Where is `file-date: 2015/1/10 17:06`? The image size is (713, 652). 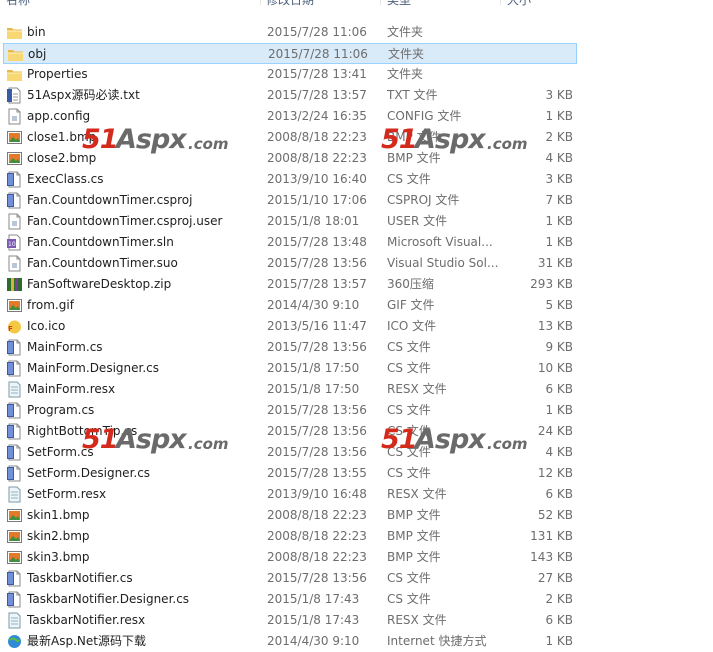 file-date: 2015/1/10 17:06 is located at coordinates (317, 200).